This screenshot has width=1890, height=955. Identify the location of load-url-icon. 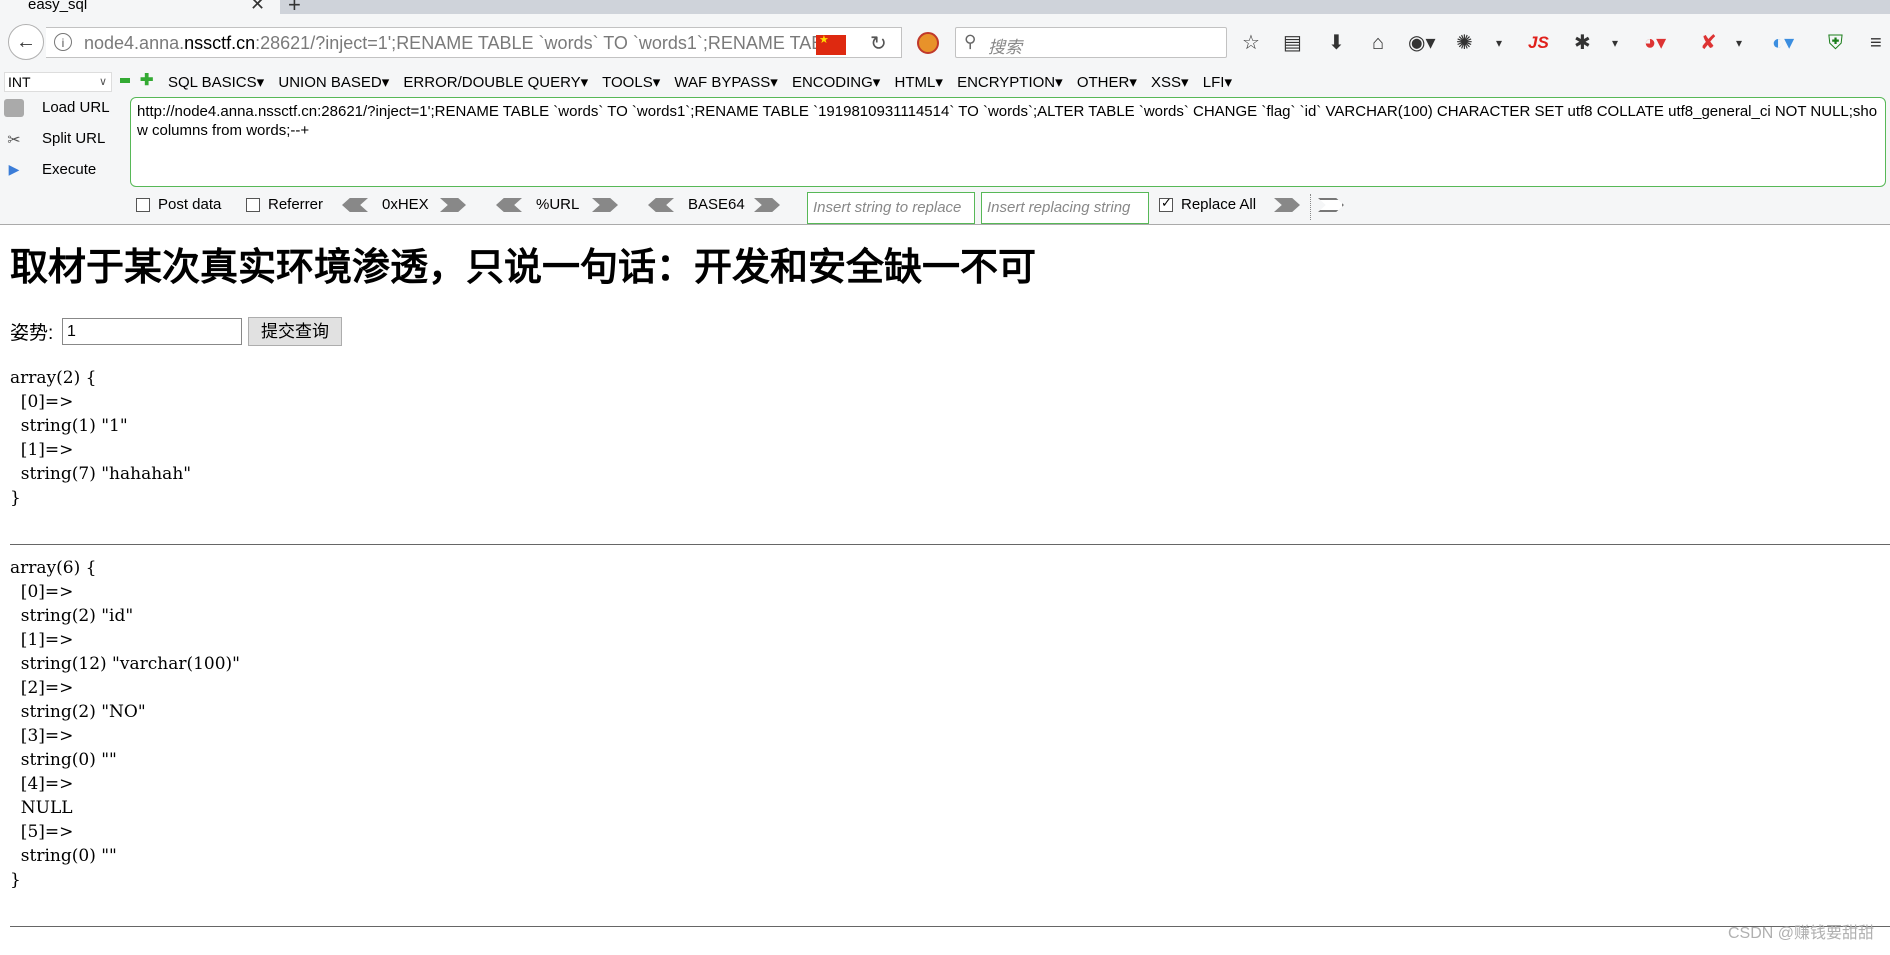
(14, 108).